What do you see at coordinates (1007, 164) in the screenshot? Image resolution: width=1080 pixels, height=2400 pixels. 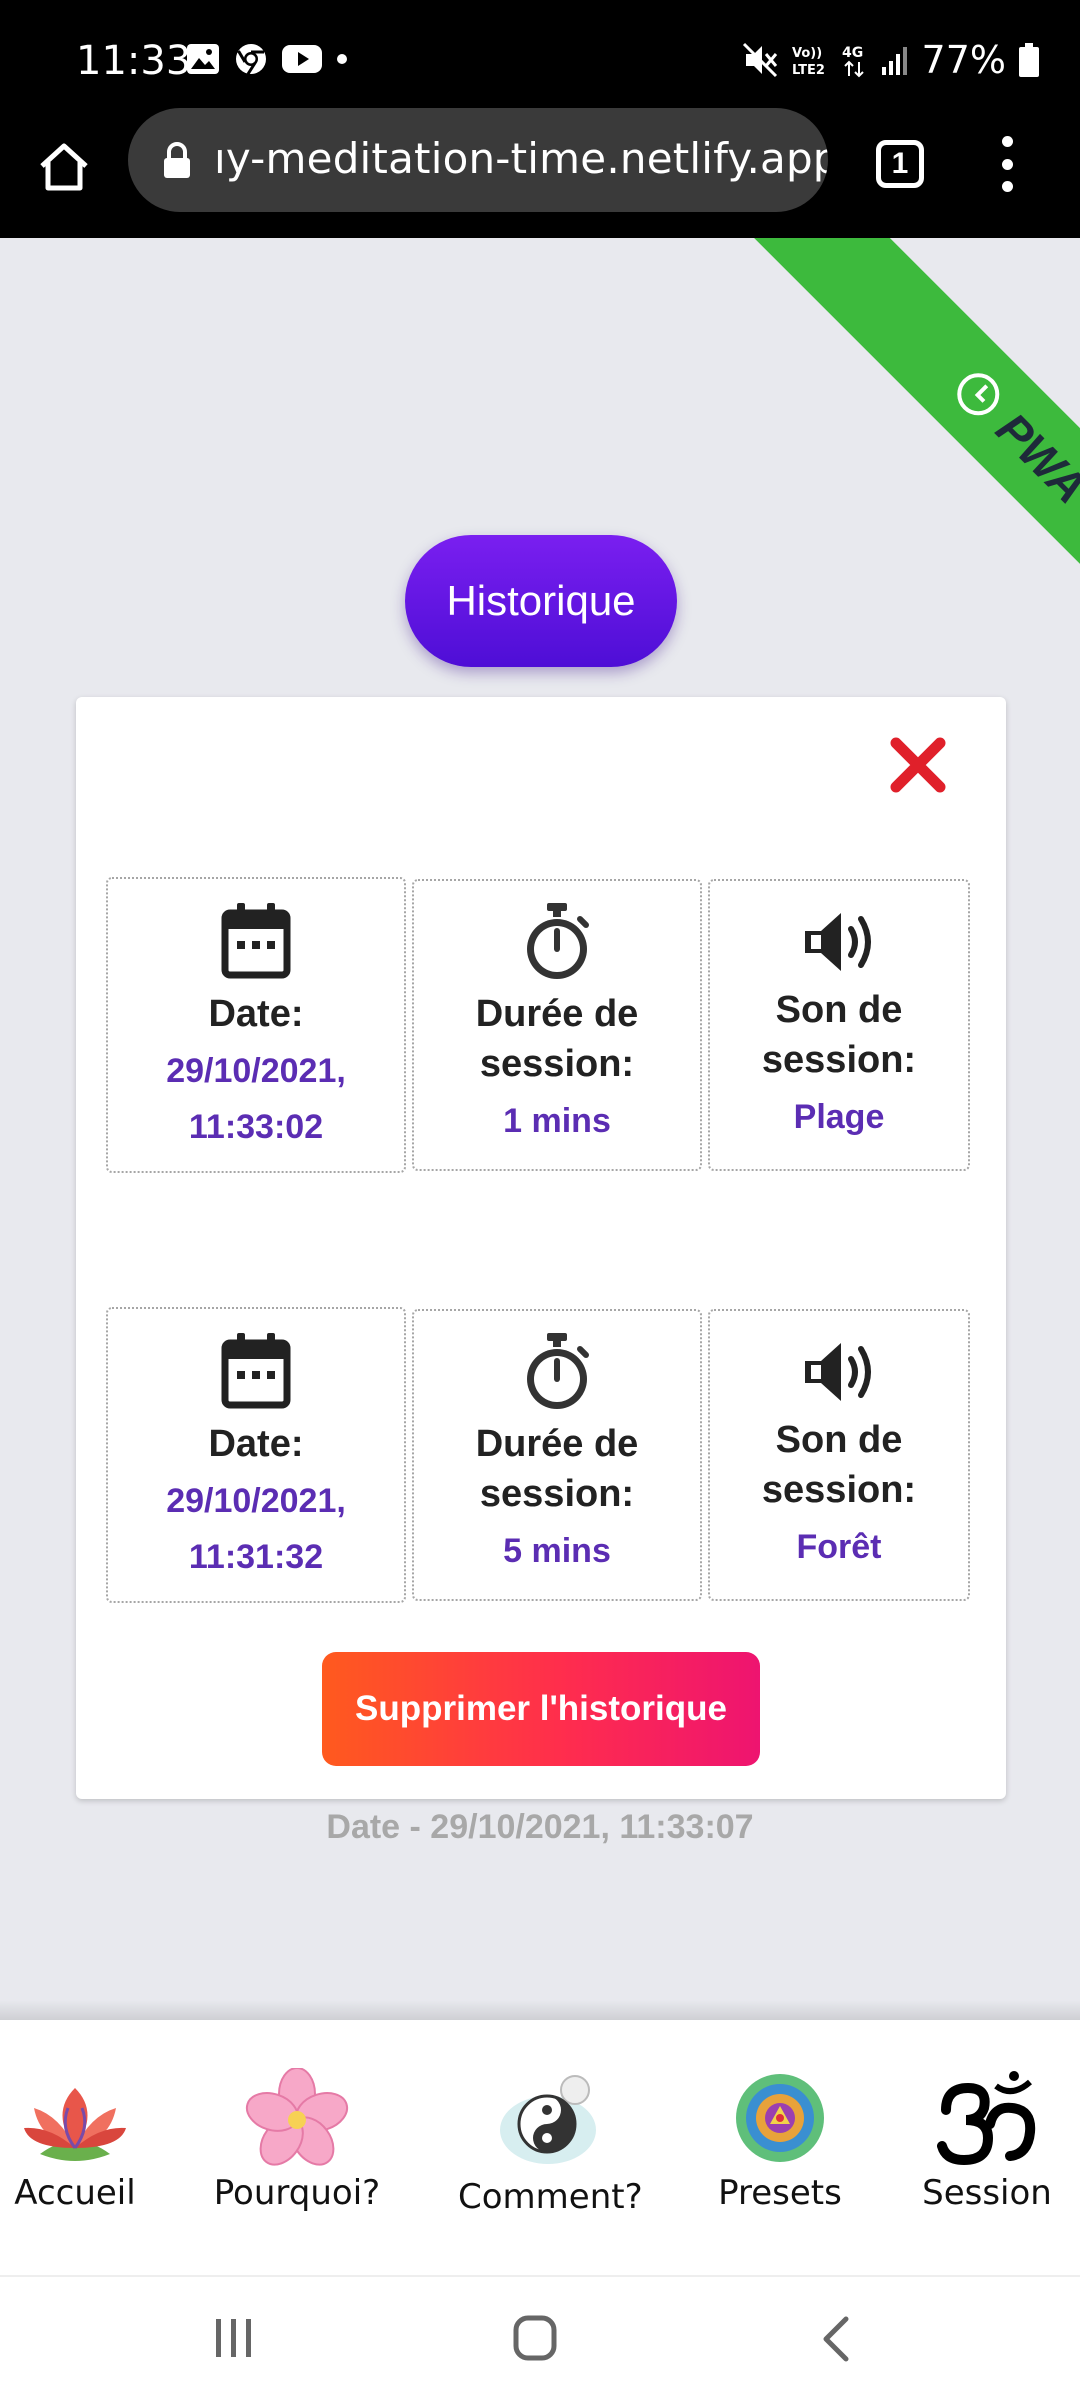 I see `overflow-menu-icon` at bounding box center [1007, 164].